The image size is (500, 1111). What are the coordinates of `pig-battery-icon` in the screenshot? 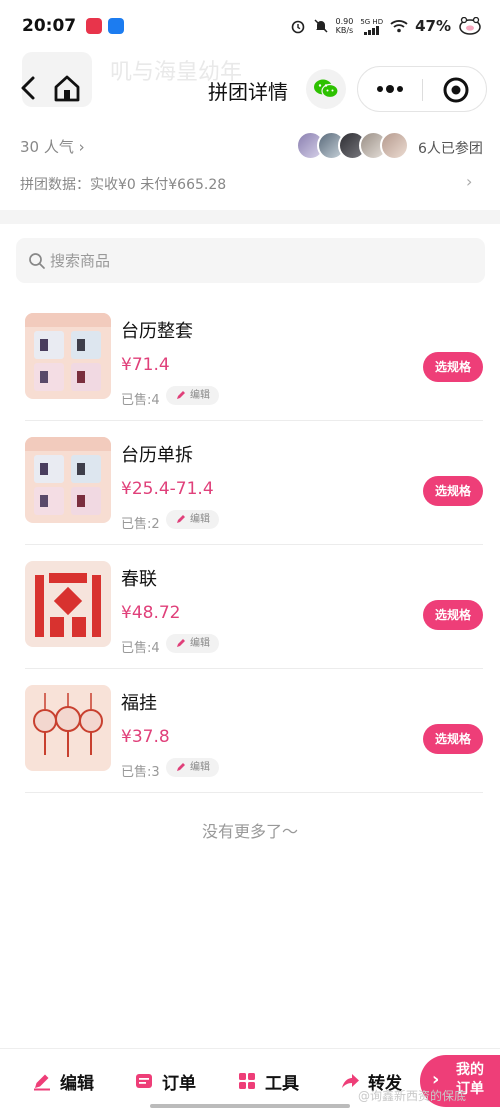 It's located at (470, 26).